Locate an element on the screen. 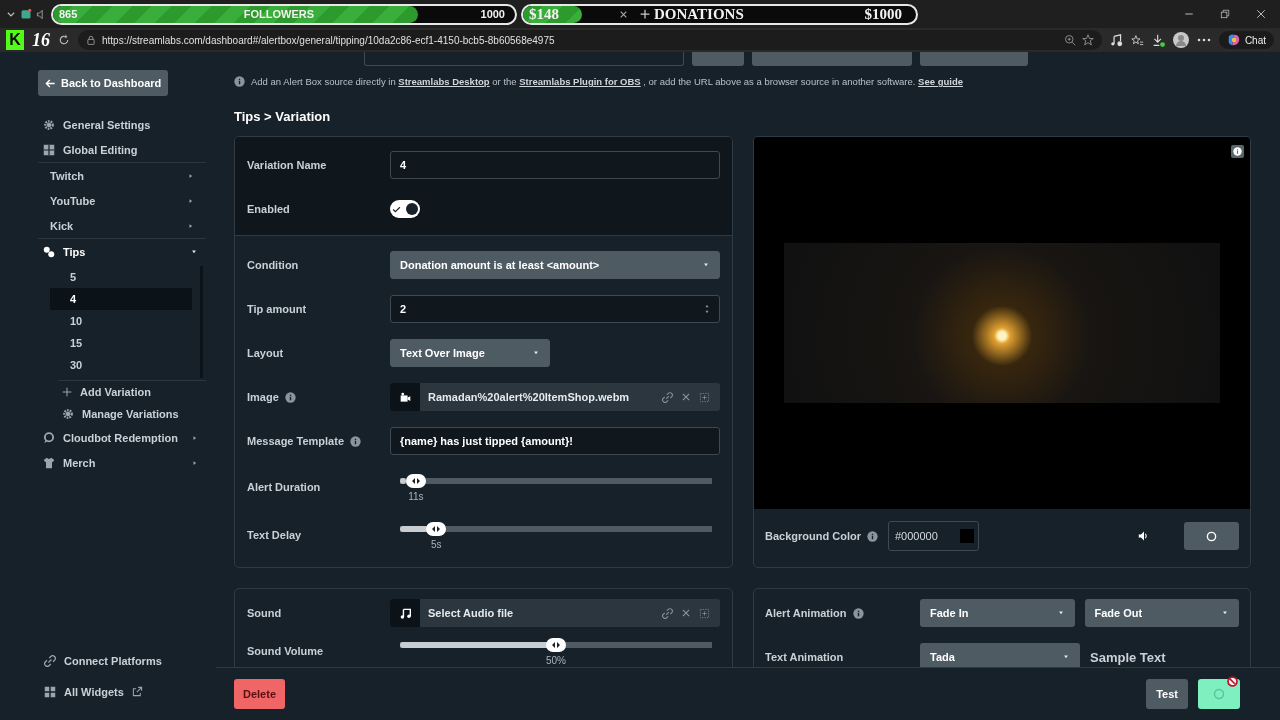 The height and width of the screenshot is (720, 1280). text-link: Streamlabs Desktop is located at coordinates (444, 81).